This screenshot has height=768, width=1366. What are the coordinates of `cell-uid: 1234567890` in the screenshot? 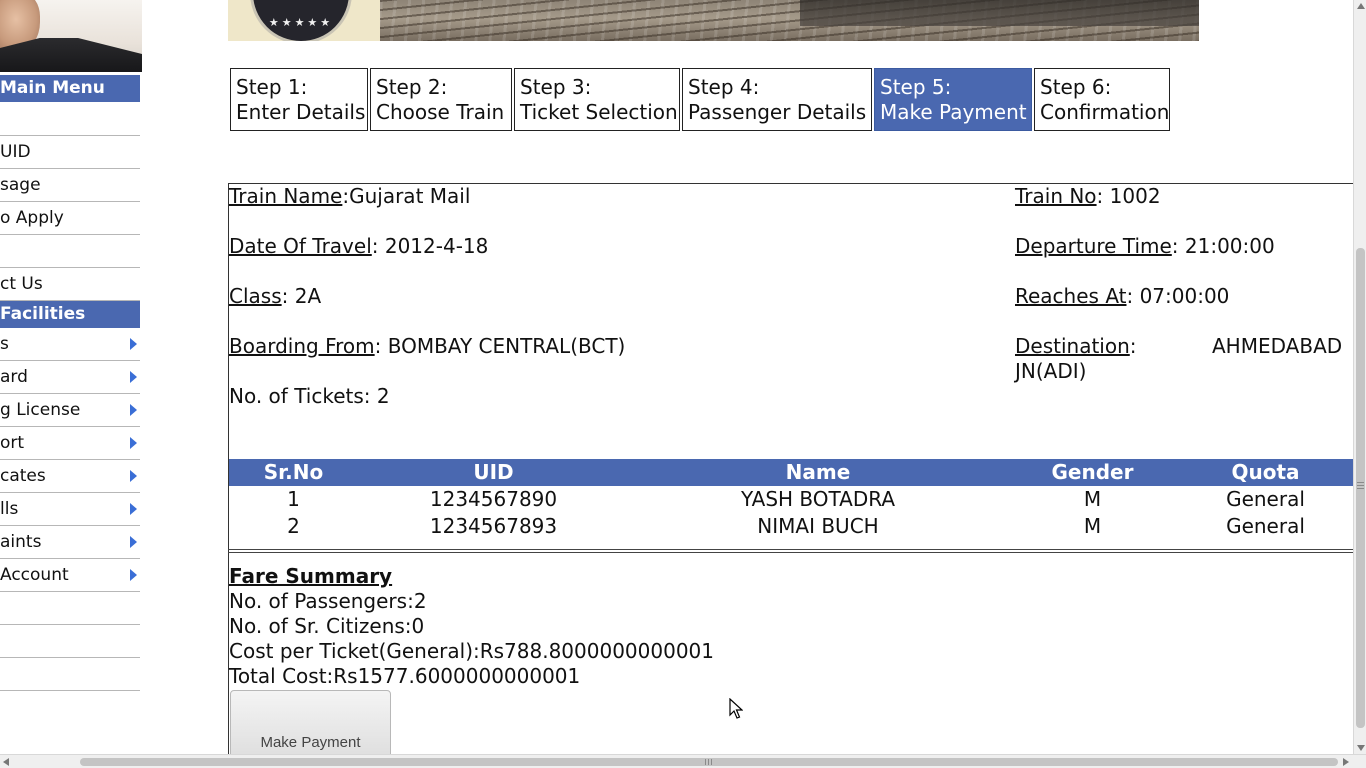 It's located at (493, 499).